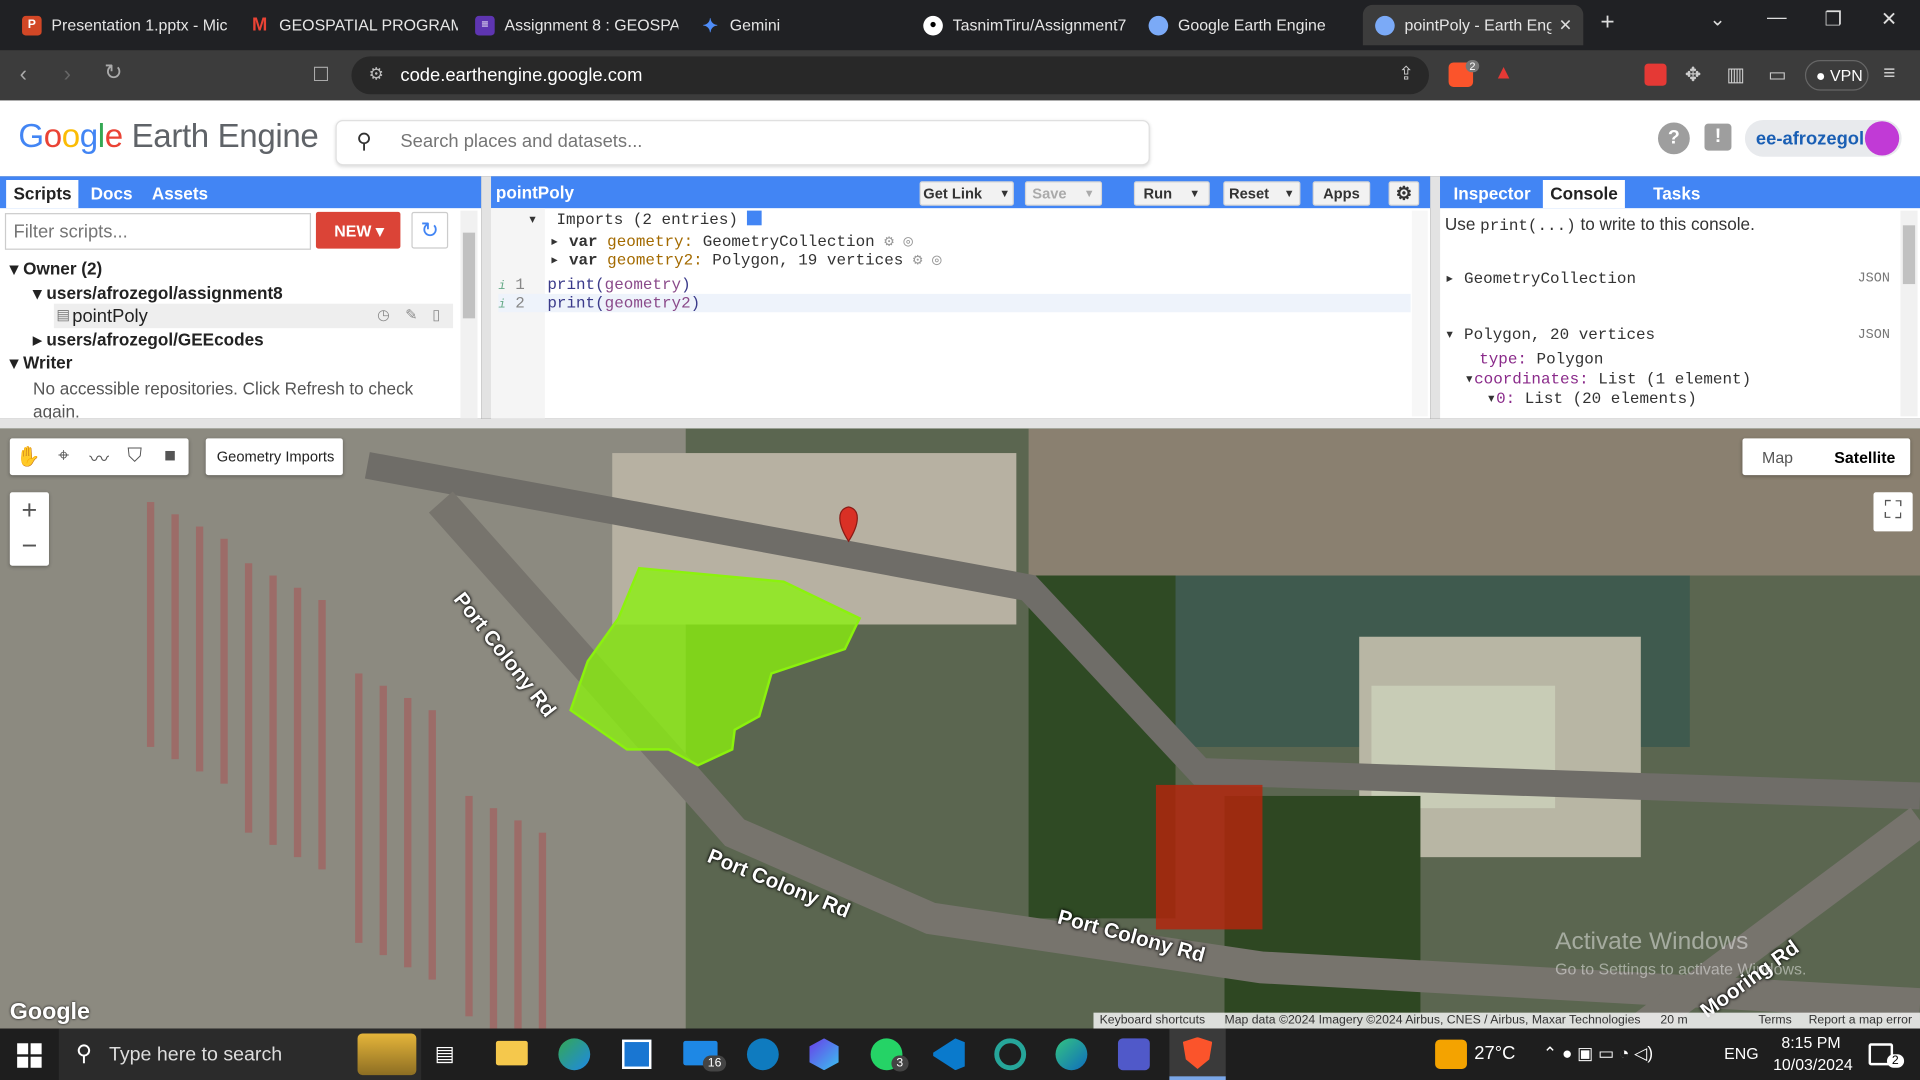  What do you see at coordinates (179, 194) in the screenshot?
I see `tab-assets: Assets` at bounding box center [179, 194].